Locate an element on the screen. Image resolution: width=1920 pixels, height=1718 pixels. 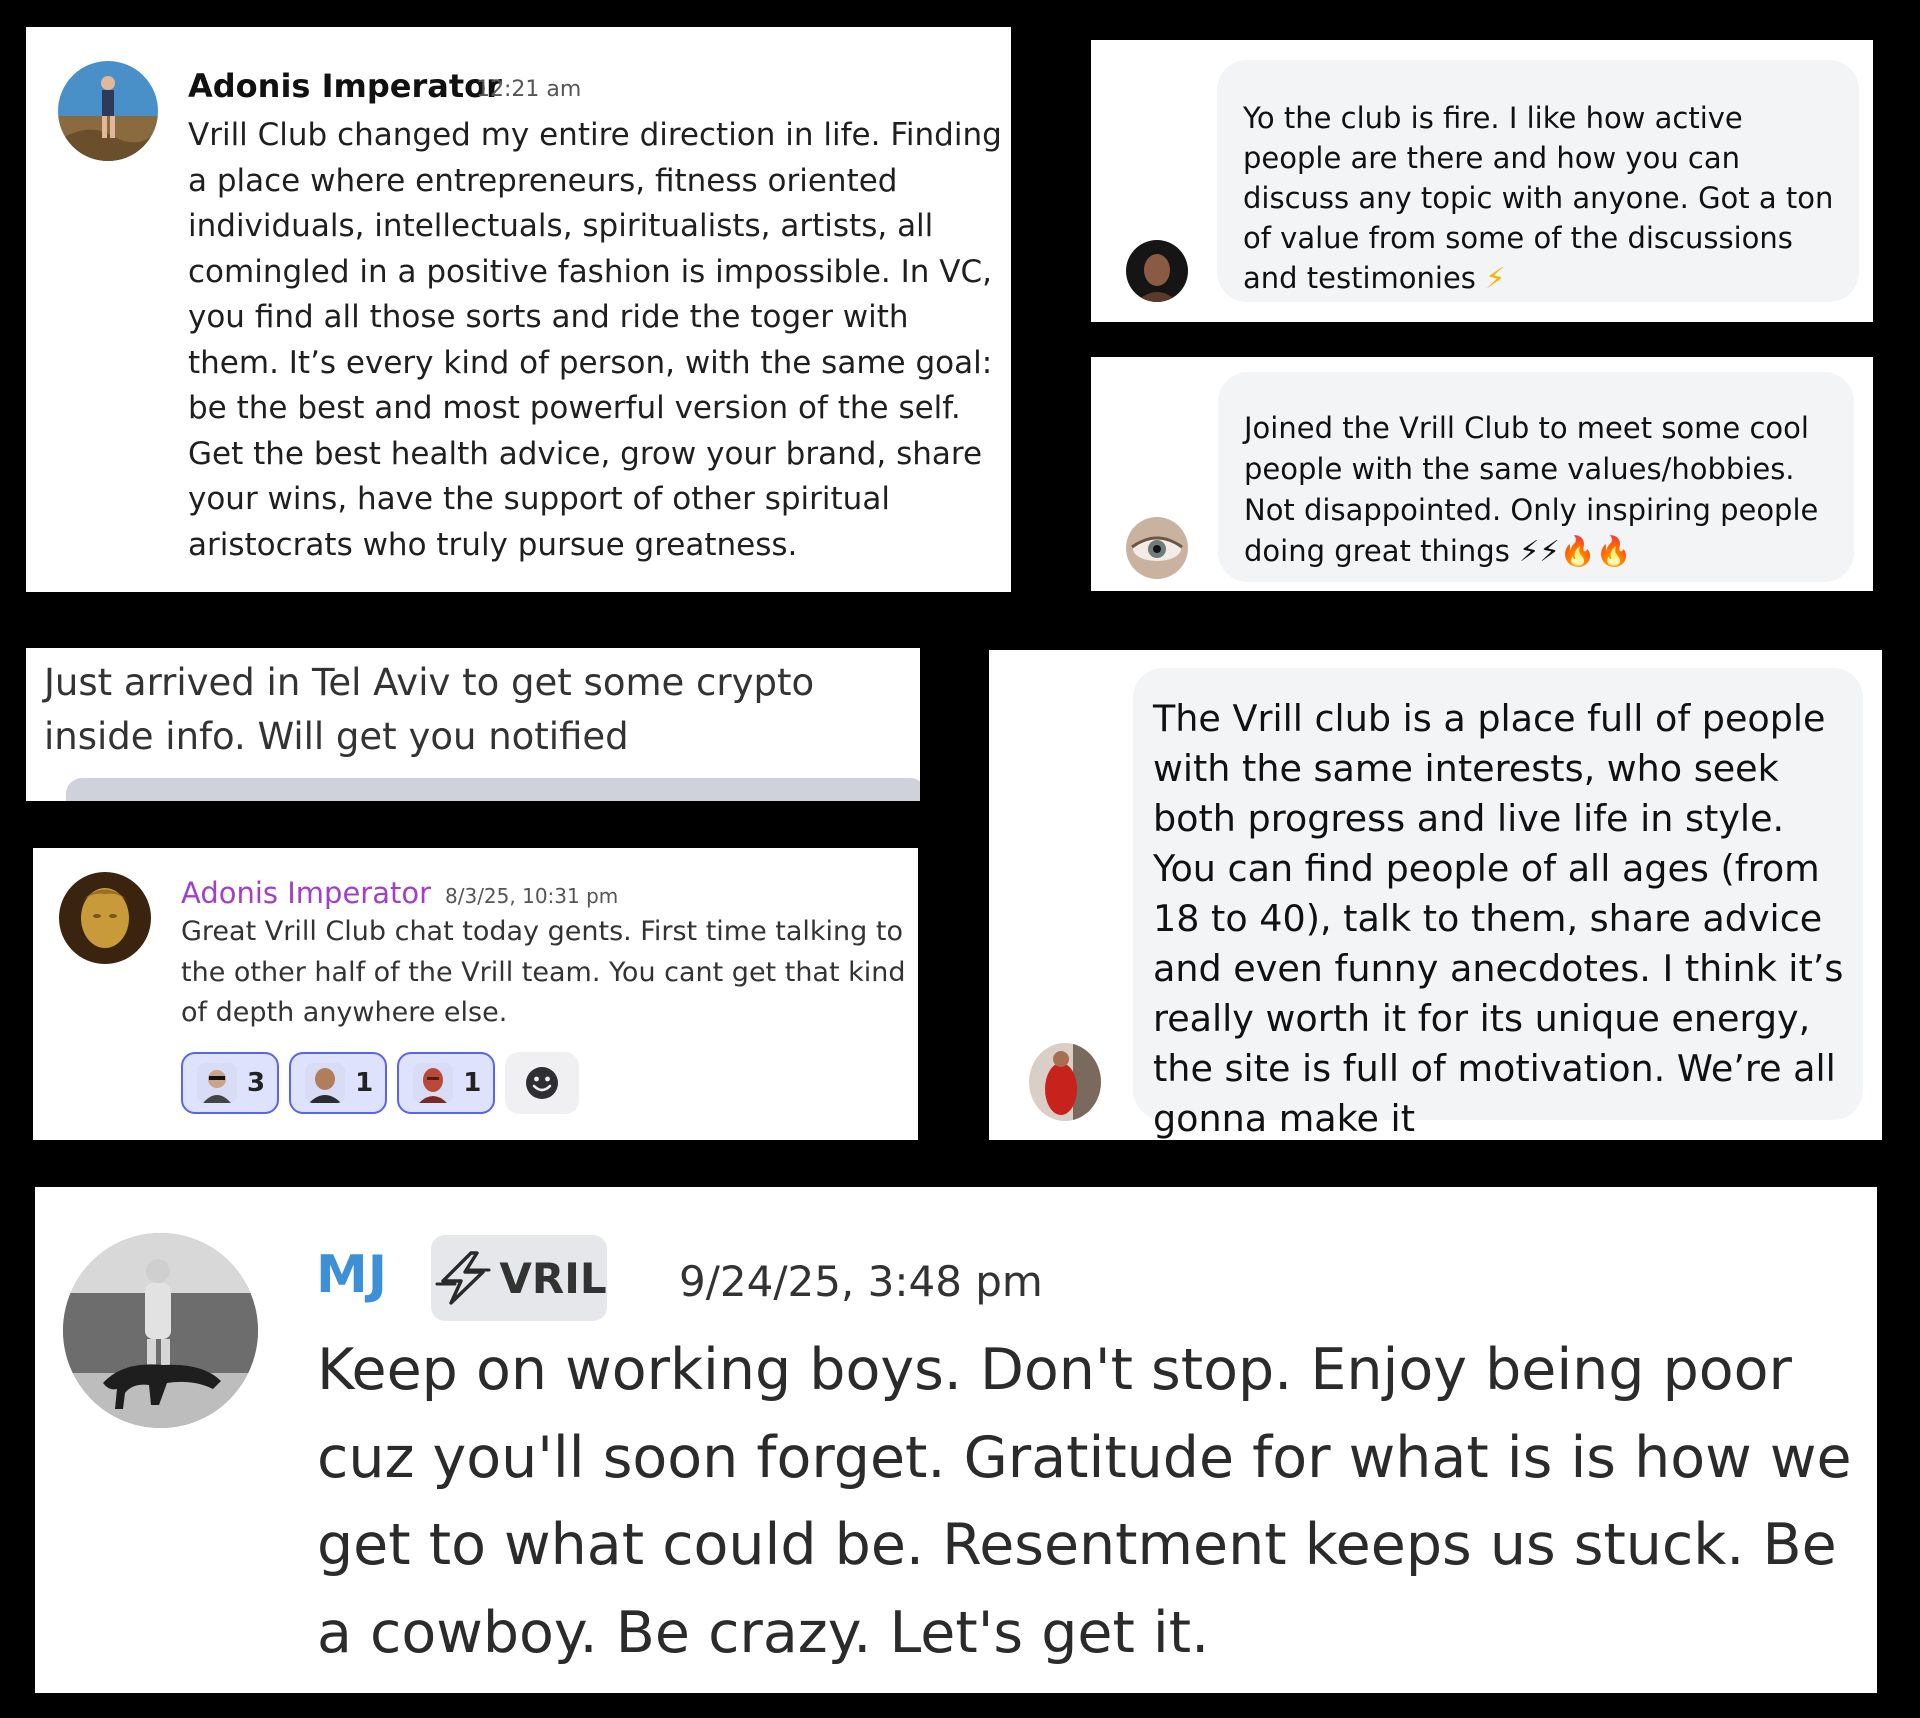
message-input-edge is located at coordinates (493, 789).